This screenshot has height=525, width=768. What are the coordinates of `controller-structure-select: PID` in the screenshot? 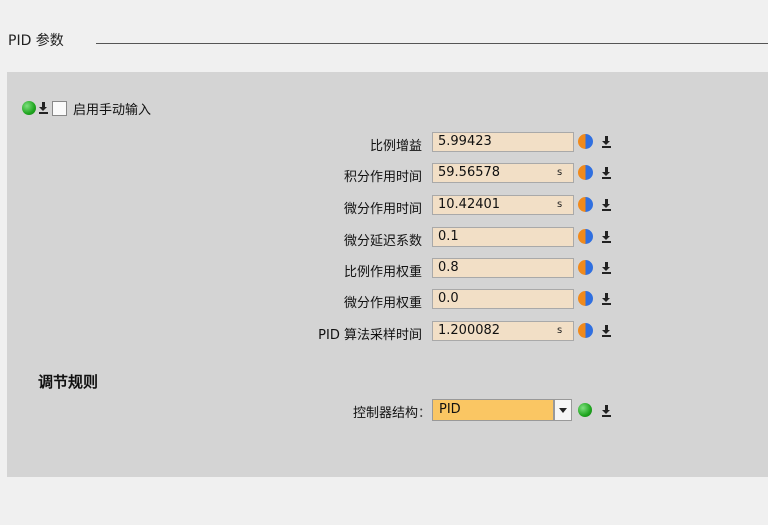 It's located at (493, 410).